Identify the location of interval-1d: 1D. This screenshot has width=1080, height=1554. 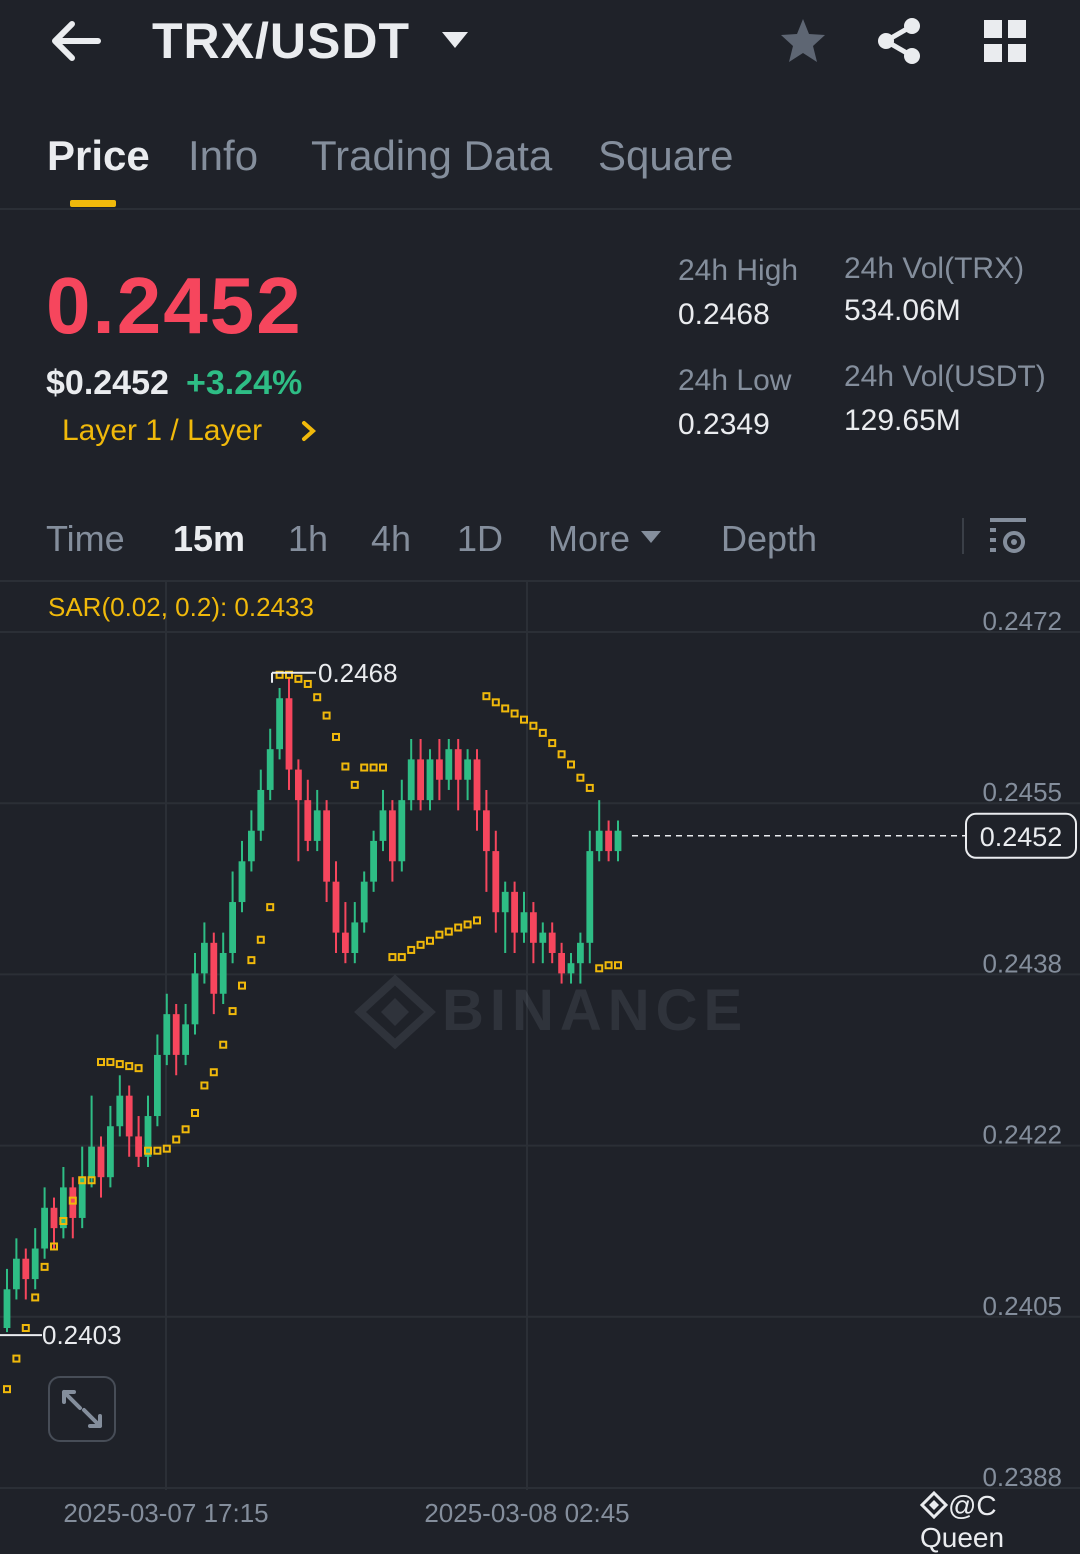
(480, 539).